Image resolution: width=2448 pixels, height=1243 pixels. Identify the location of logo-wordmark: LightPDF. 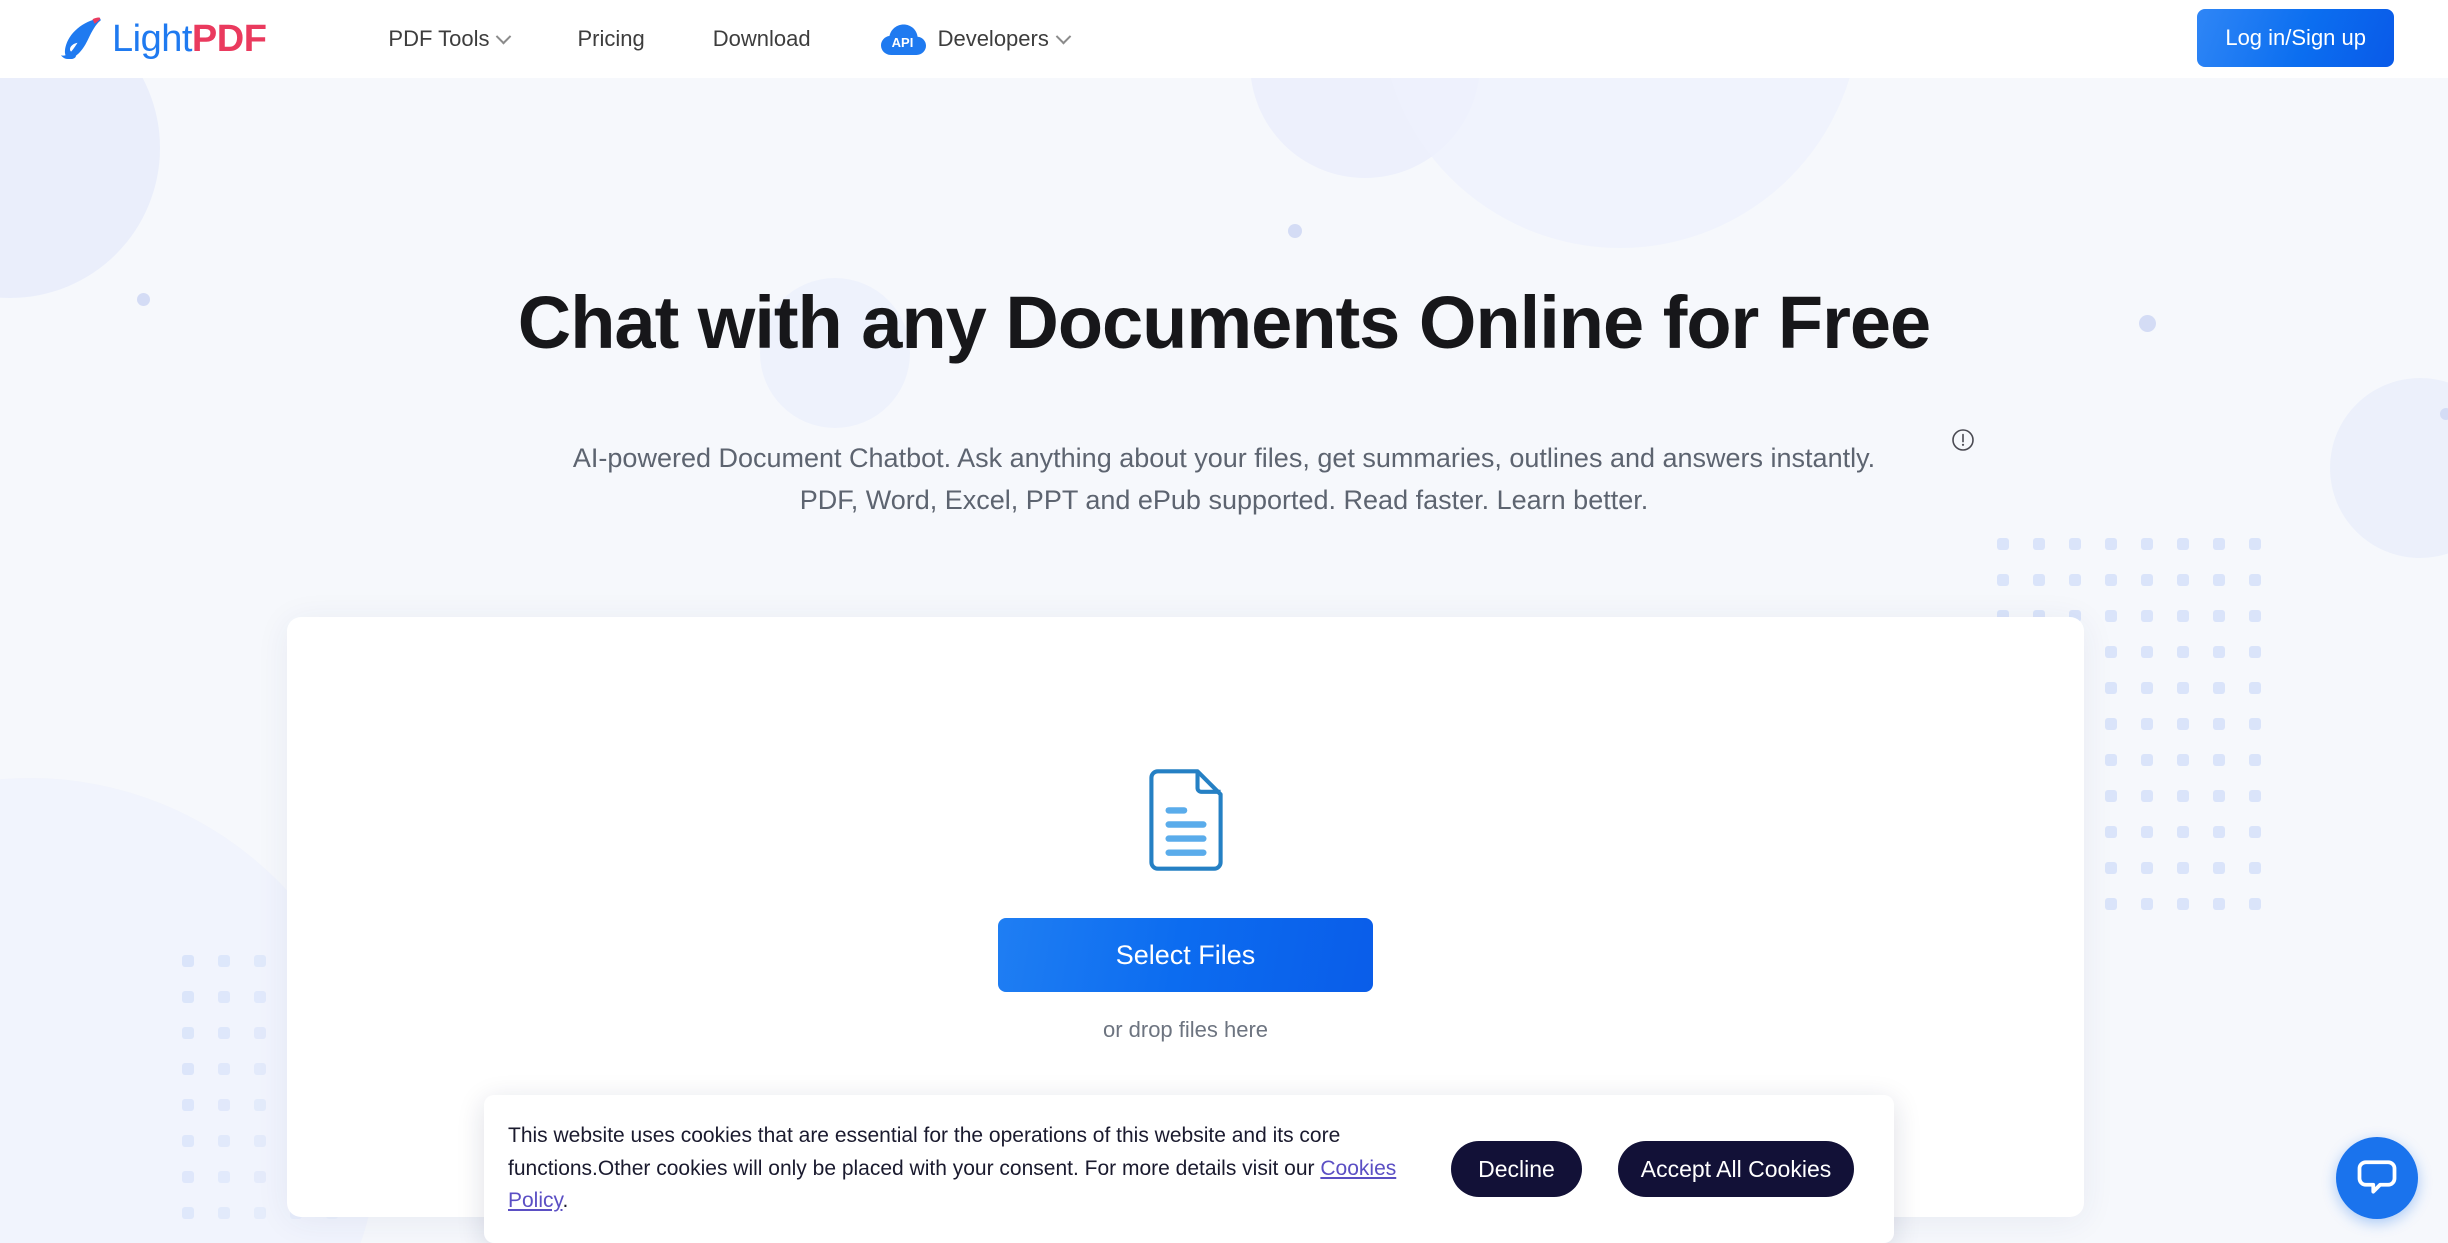
(189, 39).